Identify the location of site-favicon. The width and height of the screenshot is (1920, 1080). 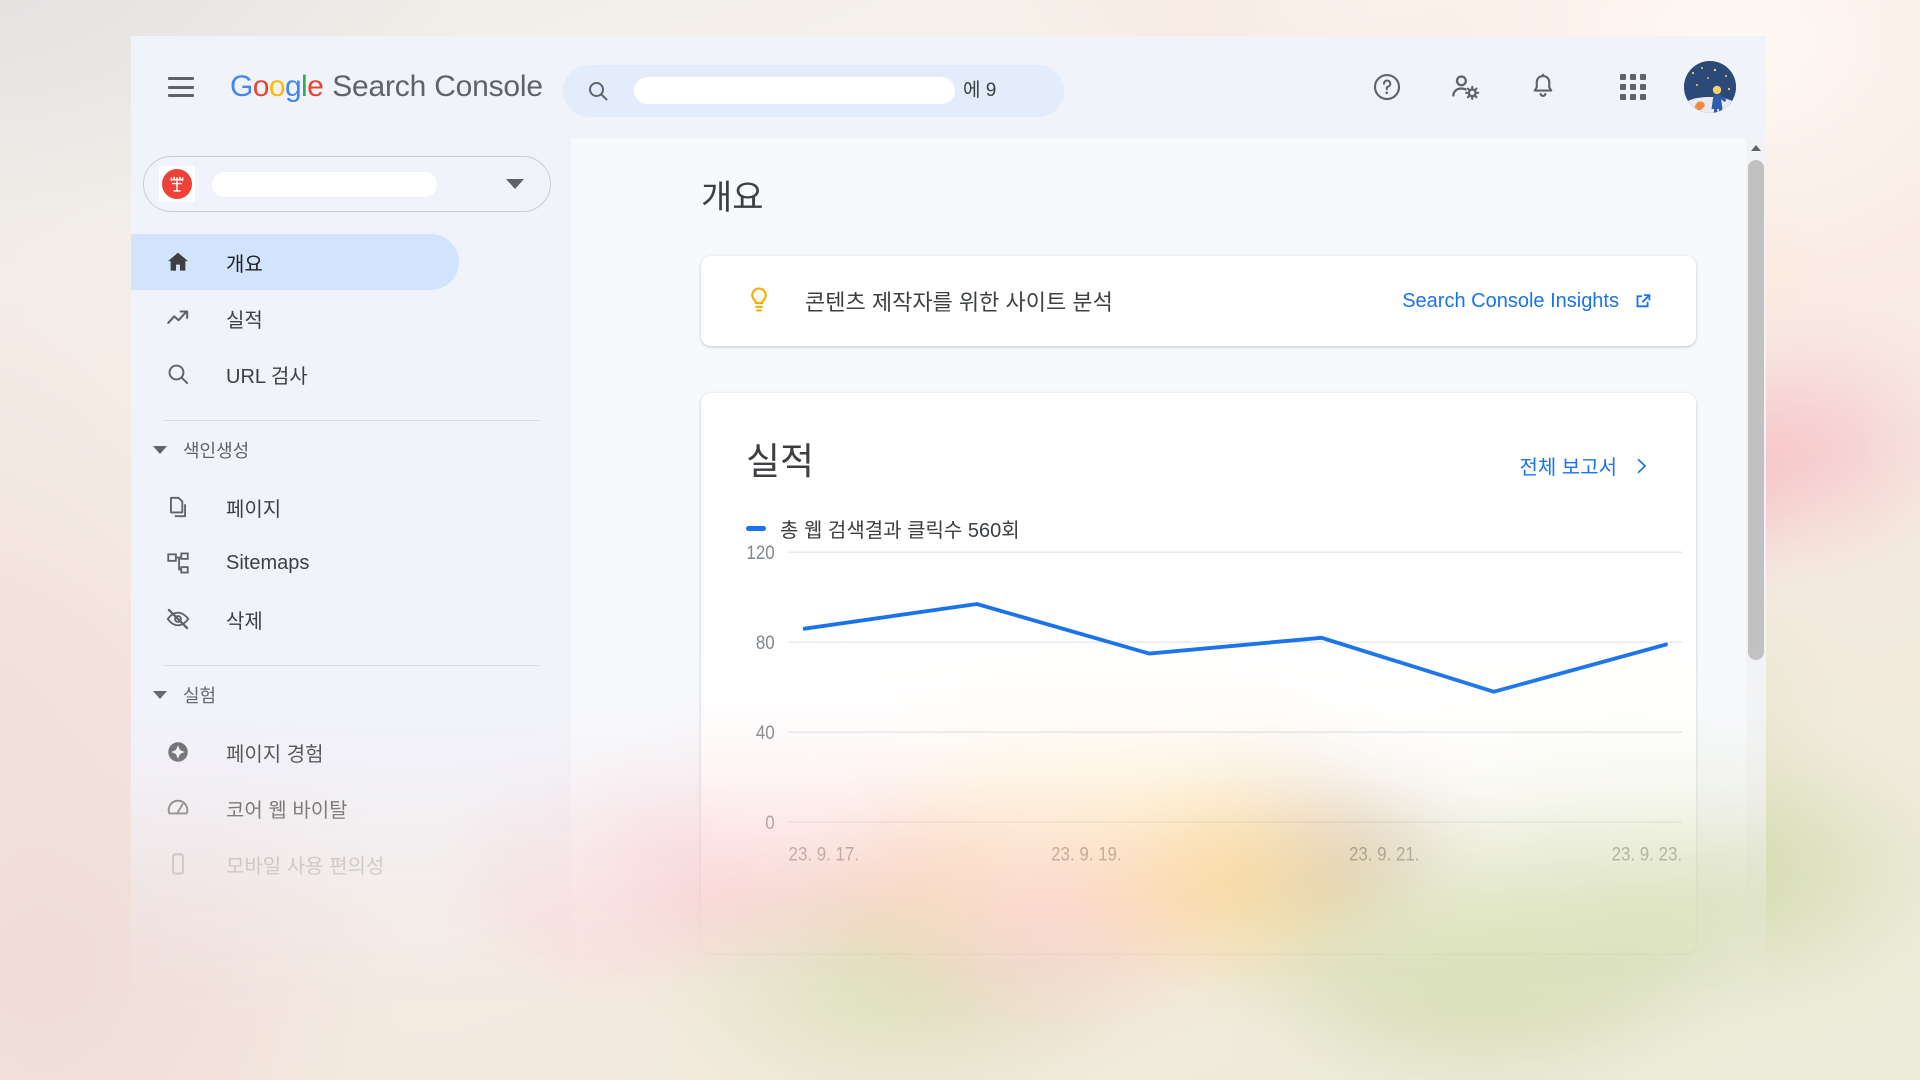
(177, 184).